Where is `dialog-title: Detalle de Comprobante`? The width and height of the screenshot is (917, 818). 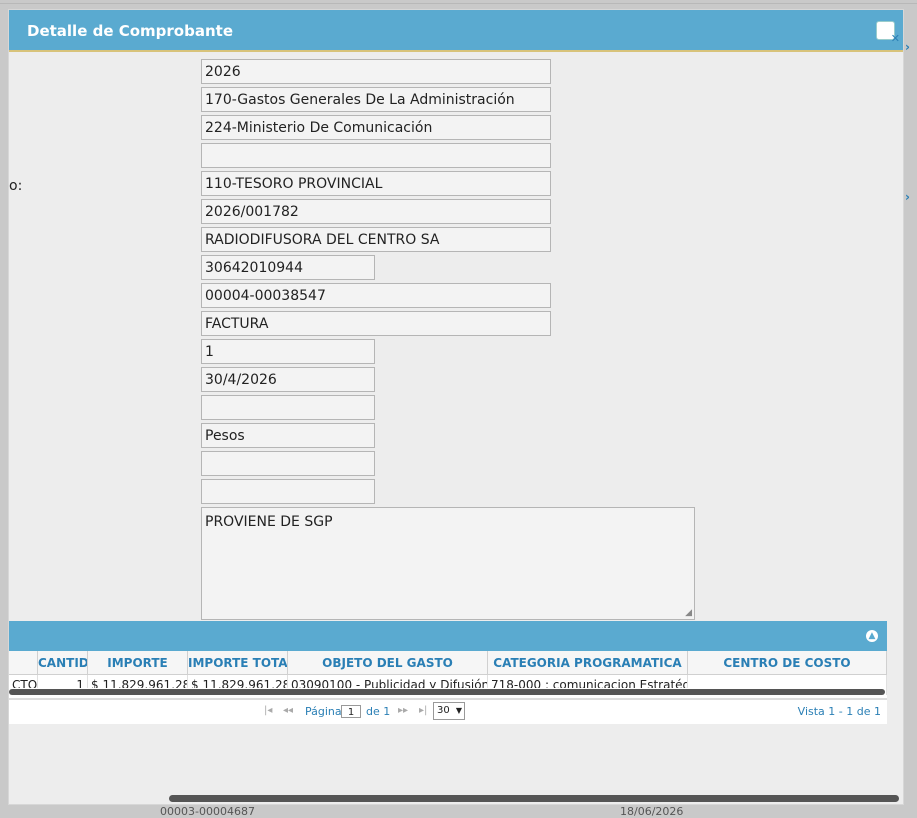 dialog-title: Detalle de Comprobante is located at coordinates (130, 31).